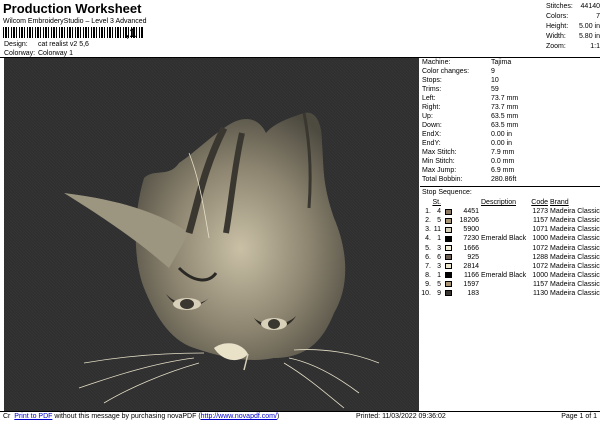 The height and width of the screenshot is (424, 600). What do you see at coordinates (469, 221) in the screenshot?
I see `stitch-count: 18206` at bounding box center [469, 221].